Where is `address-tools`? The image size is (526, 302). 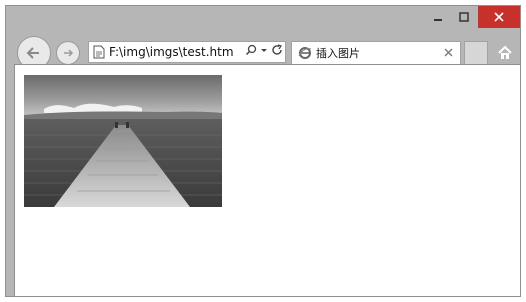 address-tools is located at coordinates (264, 50).